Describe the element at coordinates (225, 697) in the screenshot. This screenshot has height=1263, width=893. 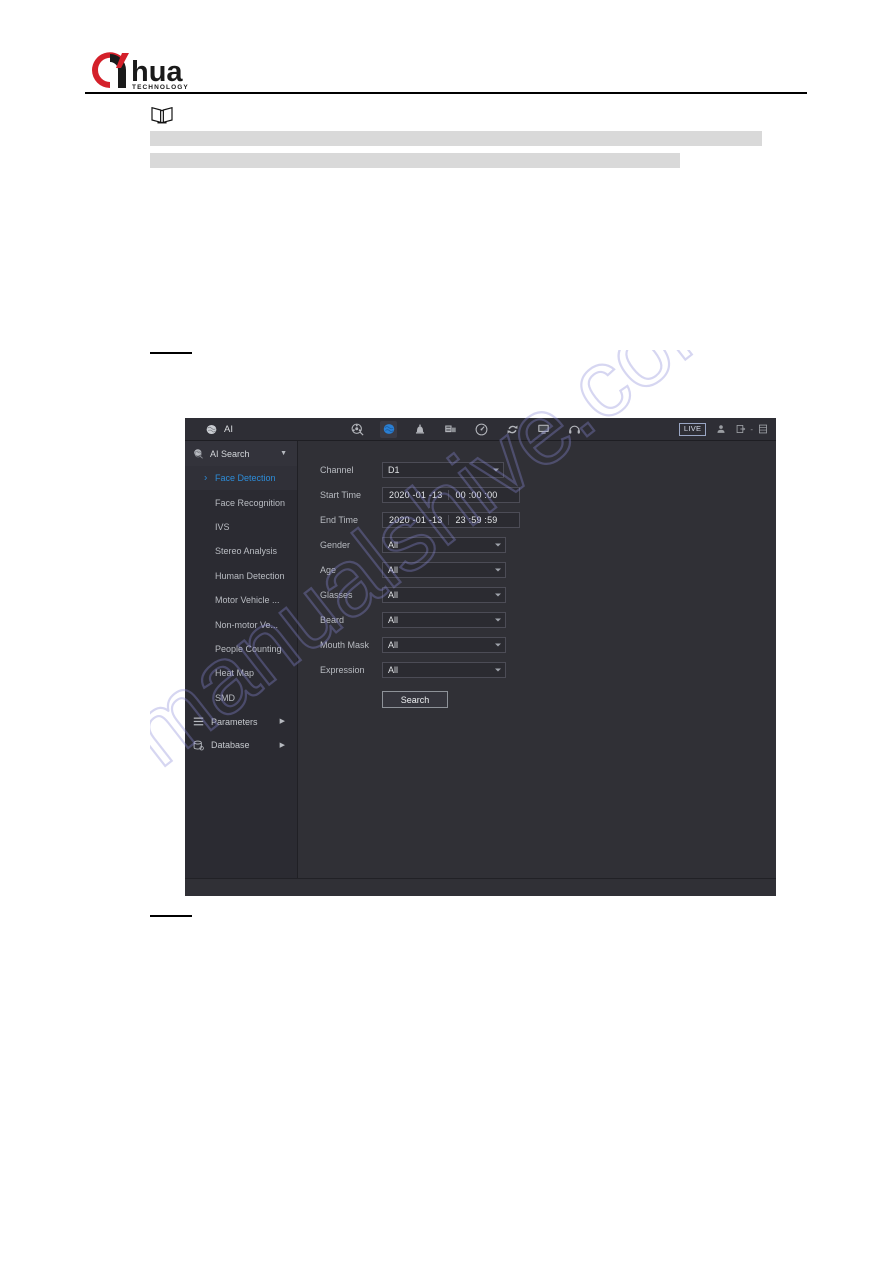
I see `sidebar-item-label: SMD` at that location.